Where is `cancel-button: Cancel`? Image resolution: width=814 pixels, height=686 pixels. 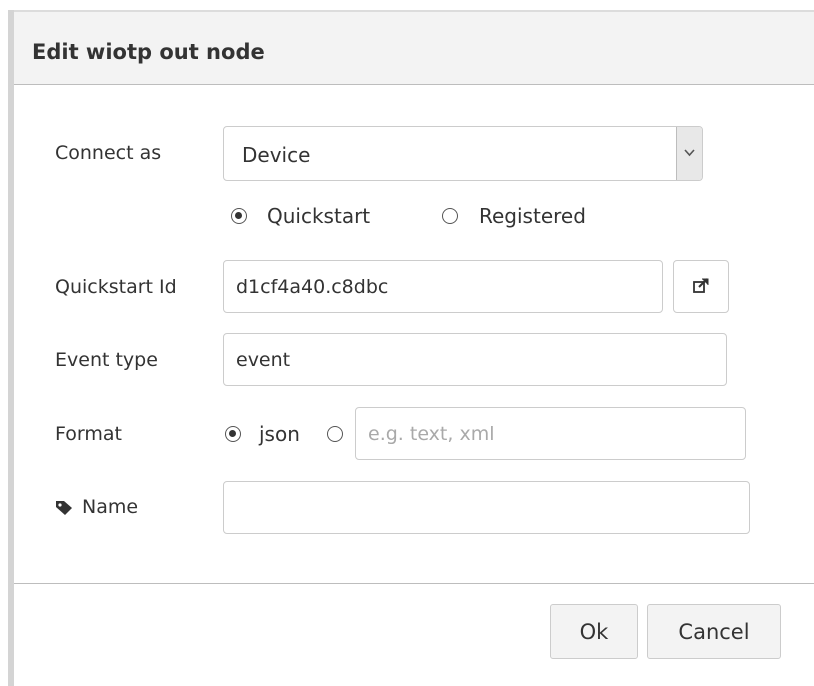 cancel-button: Cancel is located at coordinates (714, 631).